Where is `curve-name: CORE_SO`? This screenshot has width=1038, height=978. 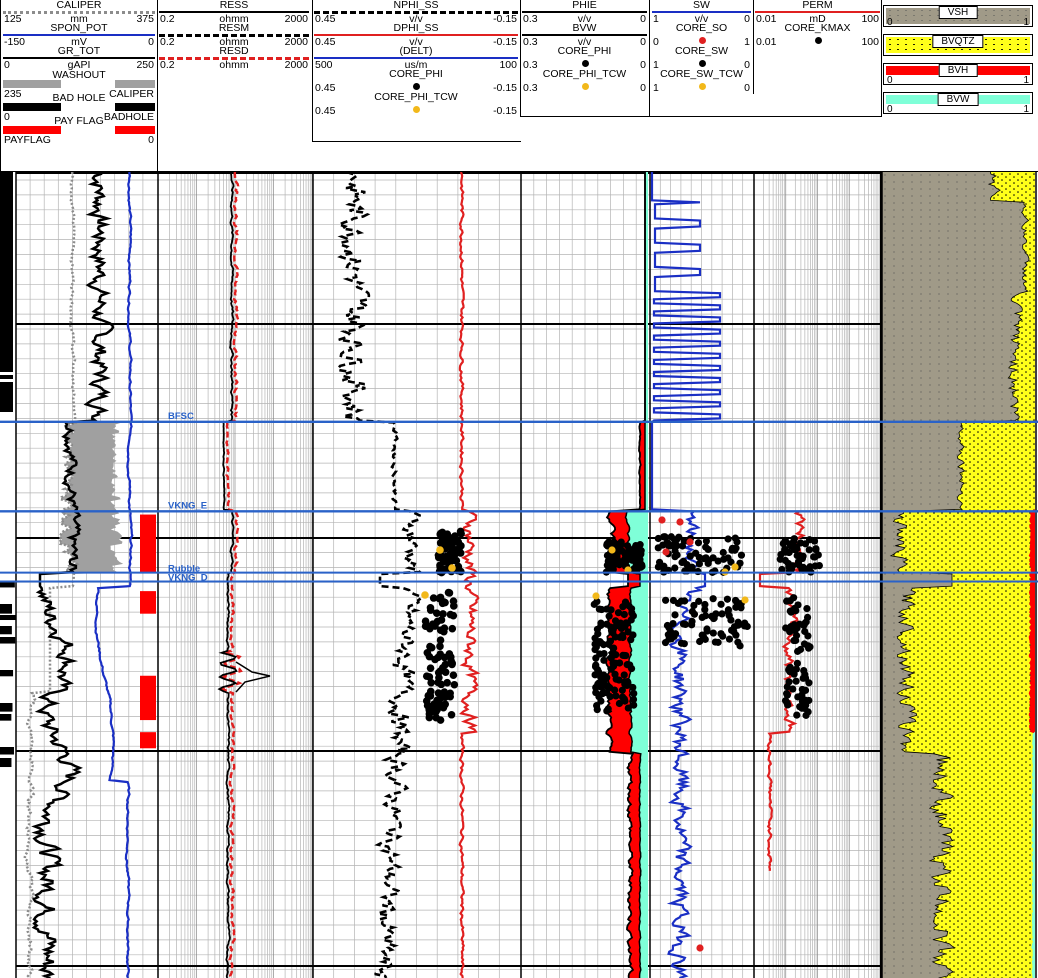
curve-name: CORE_SO is located at coordinates (701, 28).